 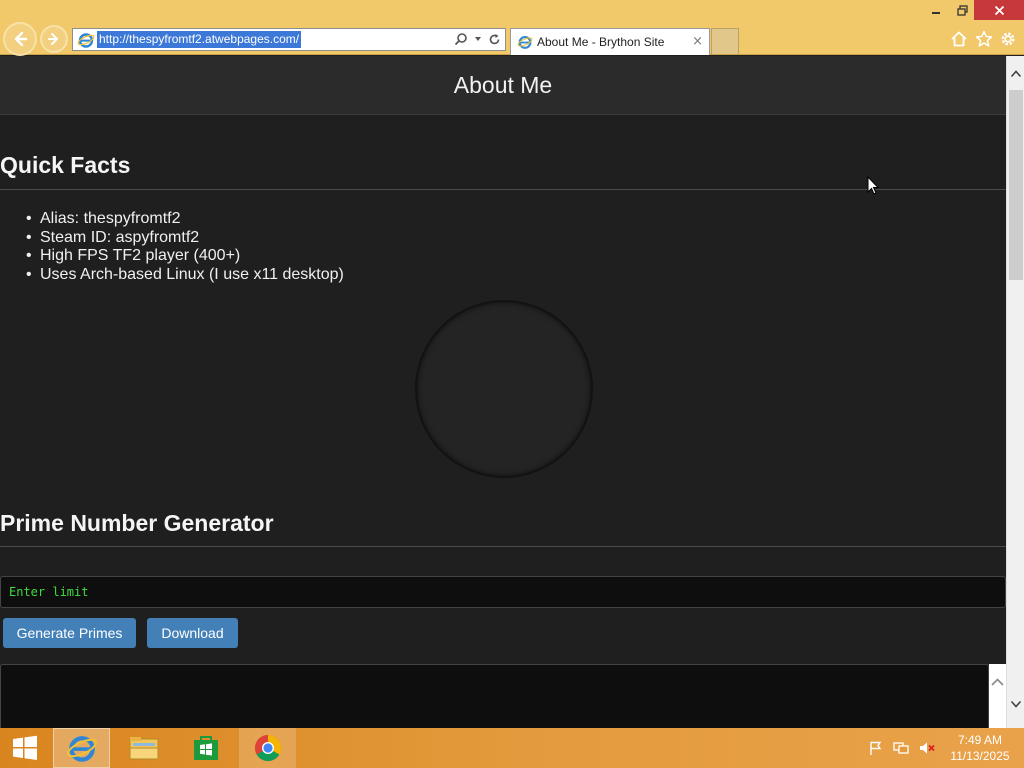 I want to click on tab-about-me: About Me - Brython Site ×, so click(x=610, y=41).